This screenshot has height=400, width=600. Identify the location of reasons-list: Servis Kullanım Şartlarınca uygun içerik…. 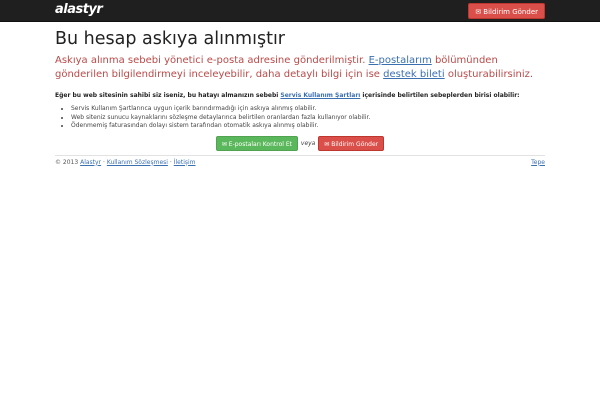
(300, 118).